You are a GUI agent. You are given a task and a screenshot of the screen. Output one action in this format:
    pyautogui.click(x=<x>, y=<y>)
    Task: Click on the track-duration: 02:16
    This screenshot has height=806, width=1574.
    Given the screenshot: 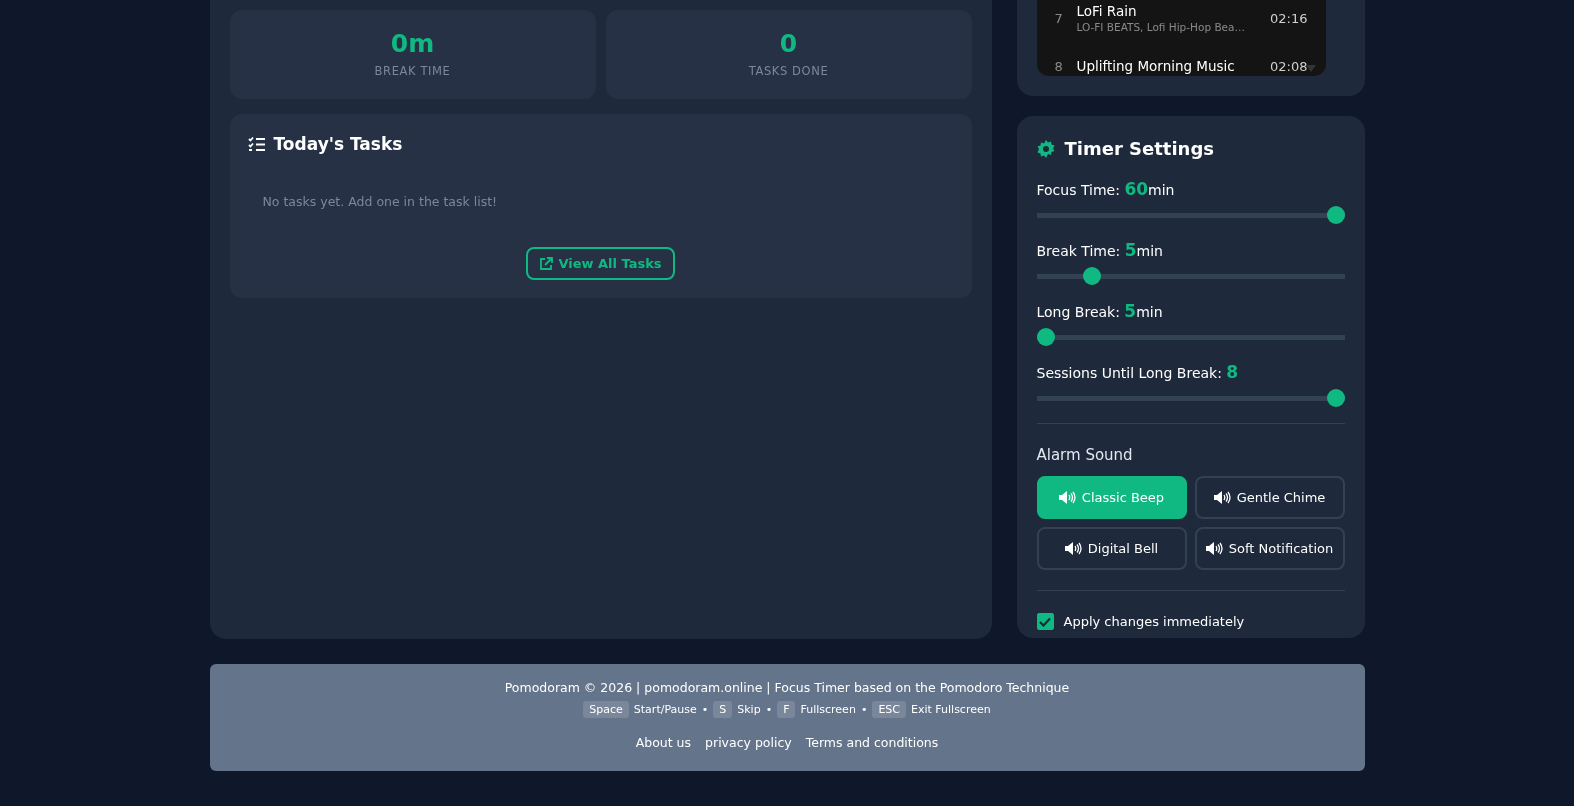 What is the action you would take?
    pyautogui.click(x=1289, y=18)
    